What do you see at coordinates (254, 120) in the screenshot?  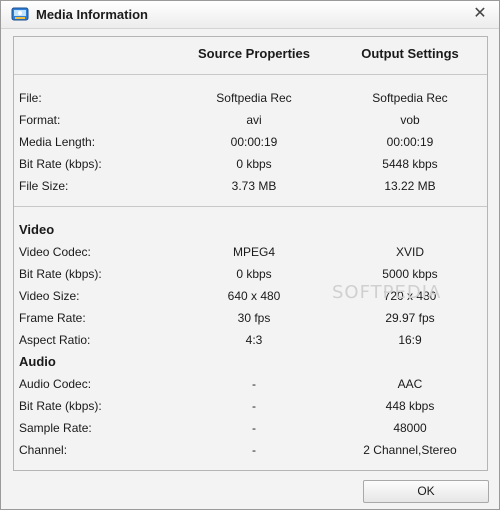 I see `source-value: avi` at bounding box center [254, 120].